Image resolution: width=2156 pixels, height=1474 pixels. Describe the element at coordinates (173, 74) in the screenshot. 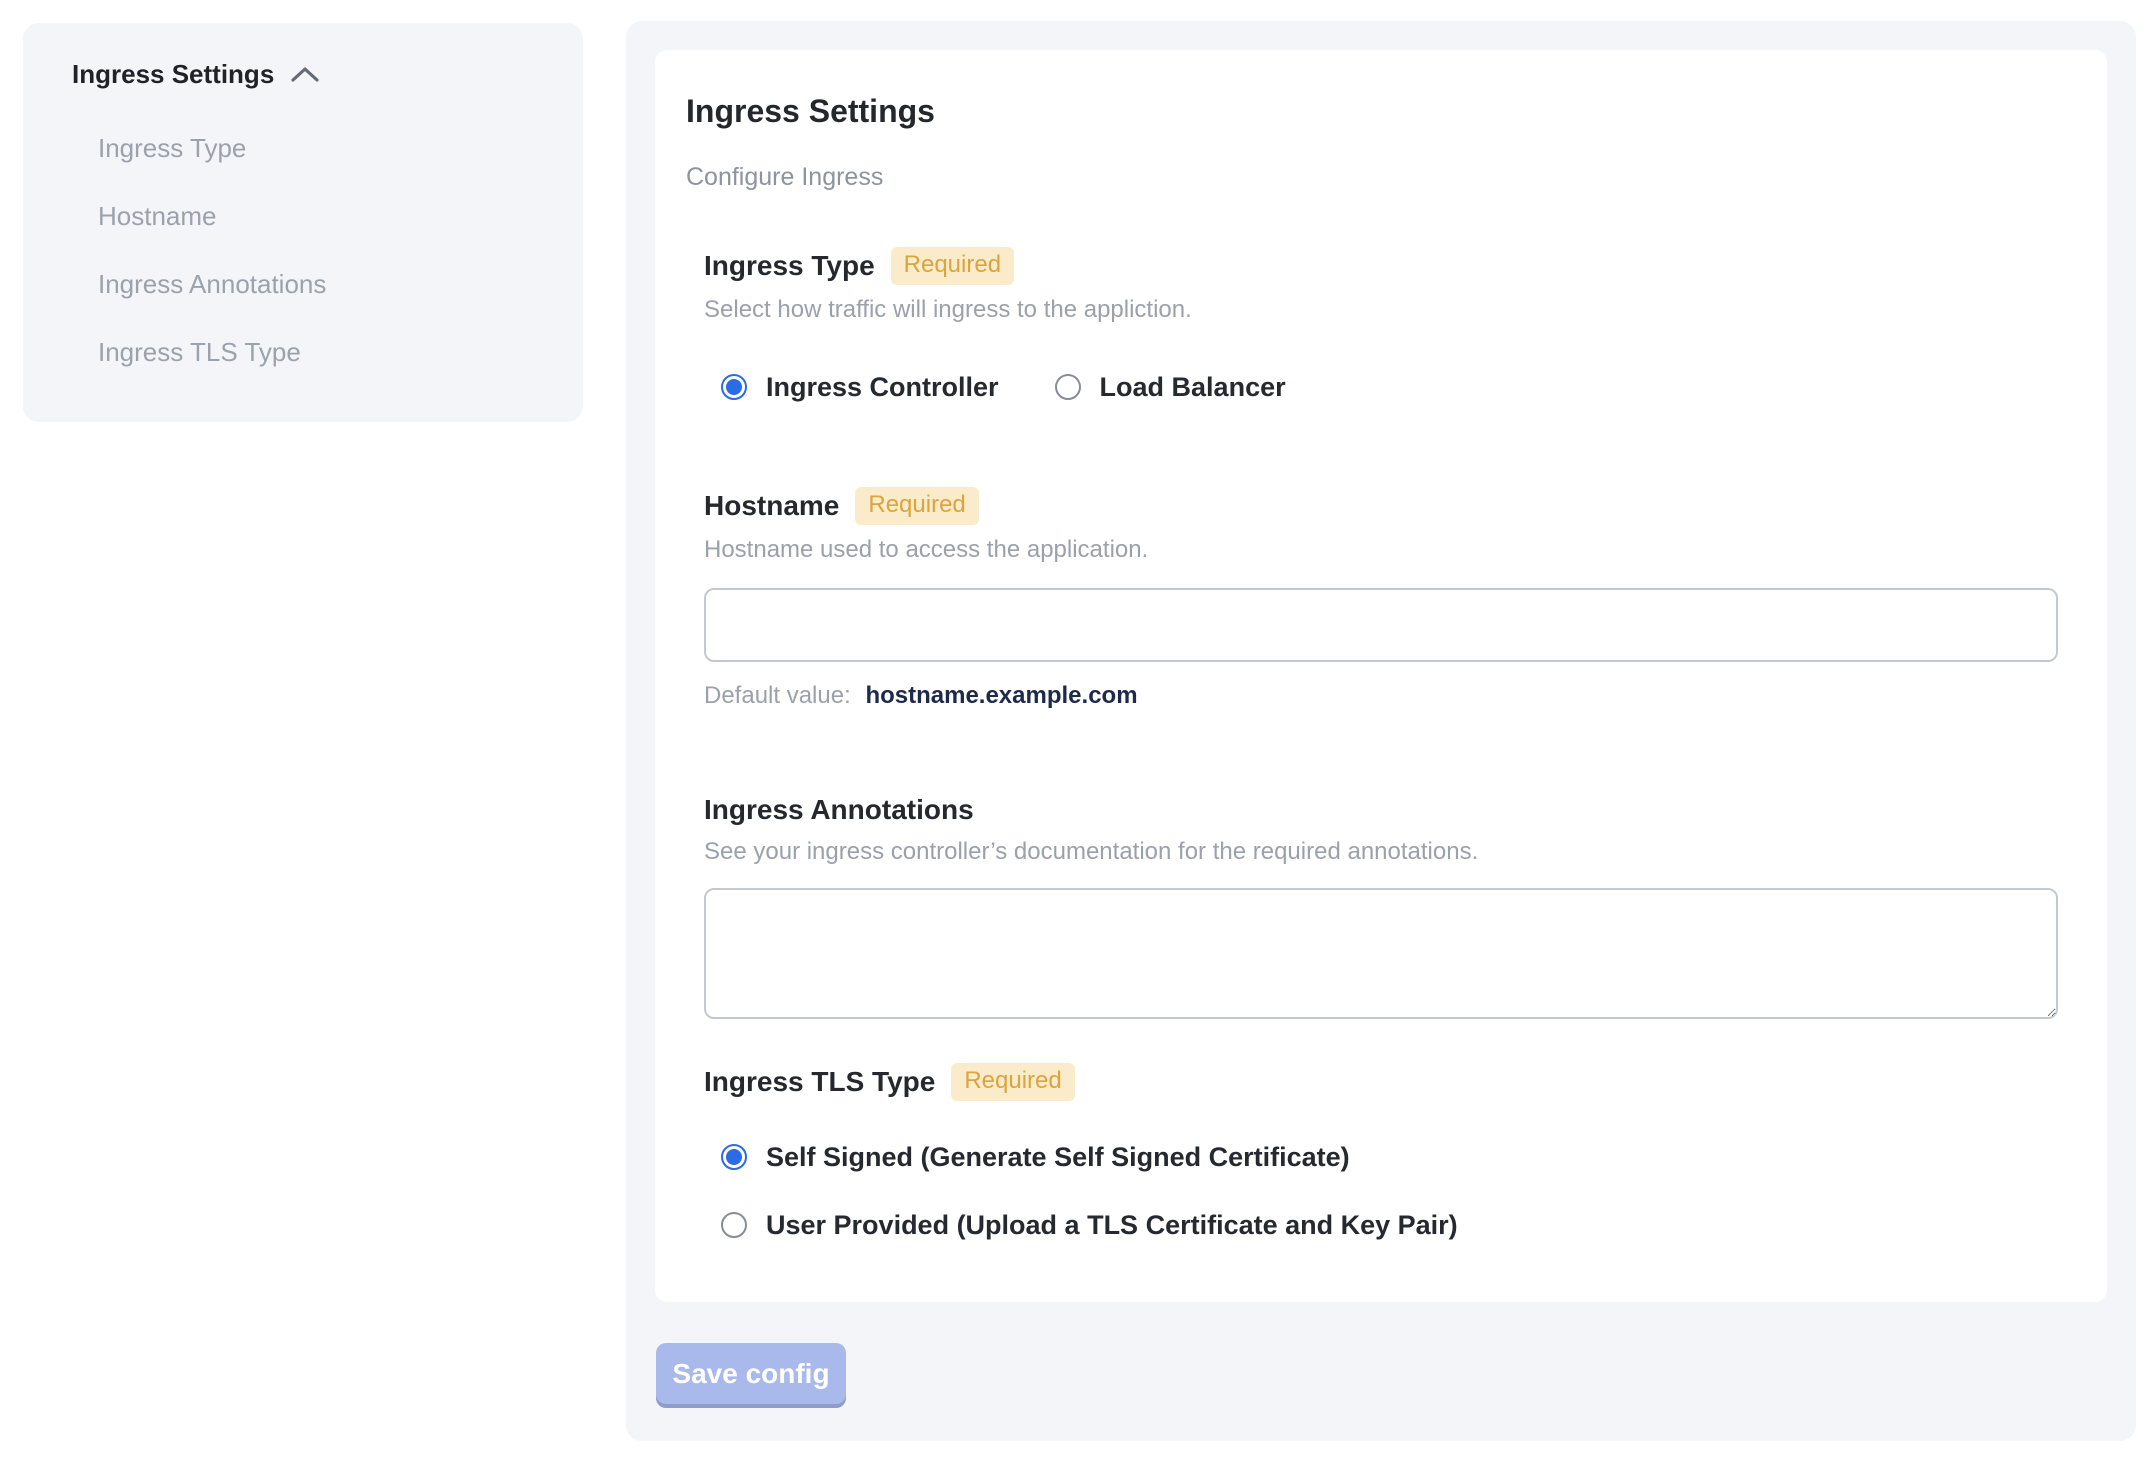

I see `sidebar-title: Ingress Settings` at that location.